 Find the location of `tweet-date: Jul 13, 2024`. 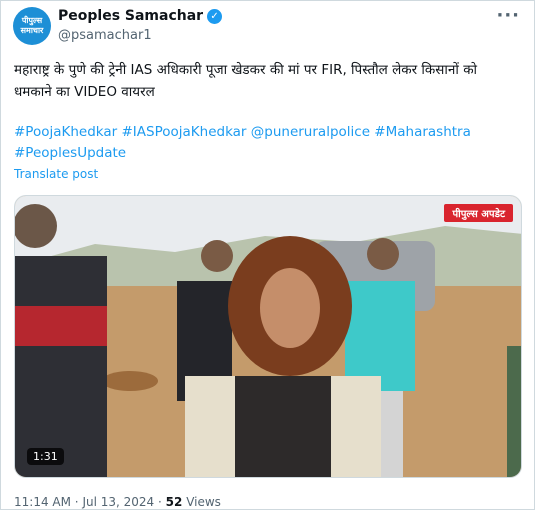

tweet-date: Jul 13, 2024 is located at coordinates (118, 502).